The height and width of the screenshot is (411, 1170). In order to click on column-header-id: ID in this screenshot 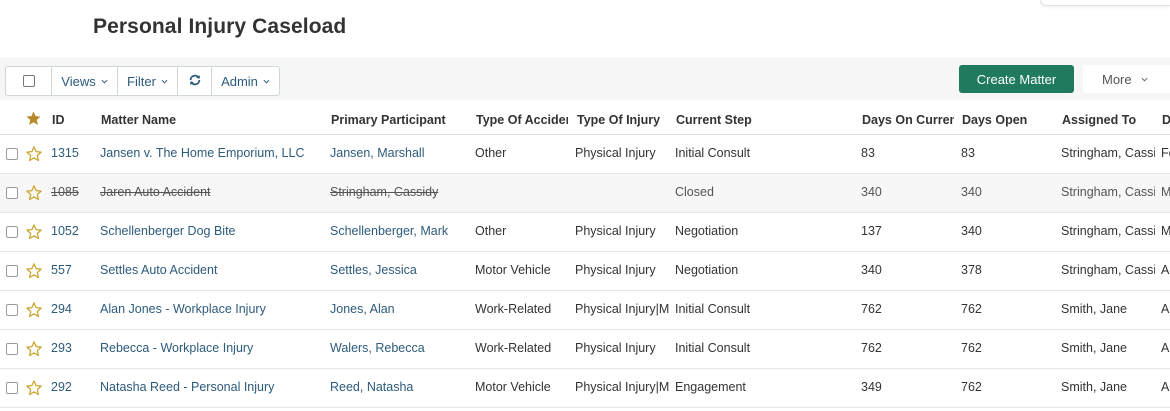, I will do `click(74, 117)`.